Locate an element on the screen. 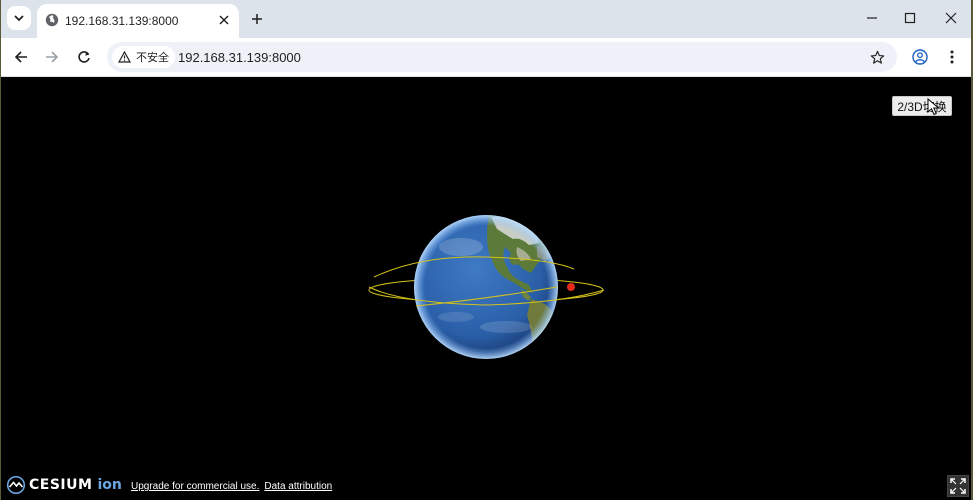 The image size is (973, 500). browser-toolbar: 不安全 192.168.31.139:8000 is located at coordinates (486, 57).